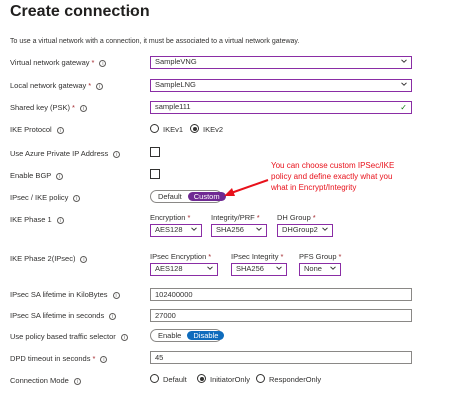  What do you see at coordinates (48, 107) in the screenshot?
I see `psk-label: Shared key (PSK) * i` at bounding box center [48, 107].